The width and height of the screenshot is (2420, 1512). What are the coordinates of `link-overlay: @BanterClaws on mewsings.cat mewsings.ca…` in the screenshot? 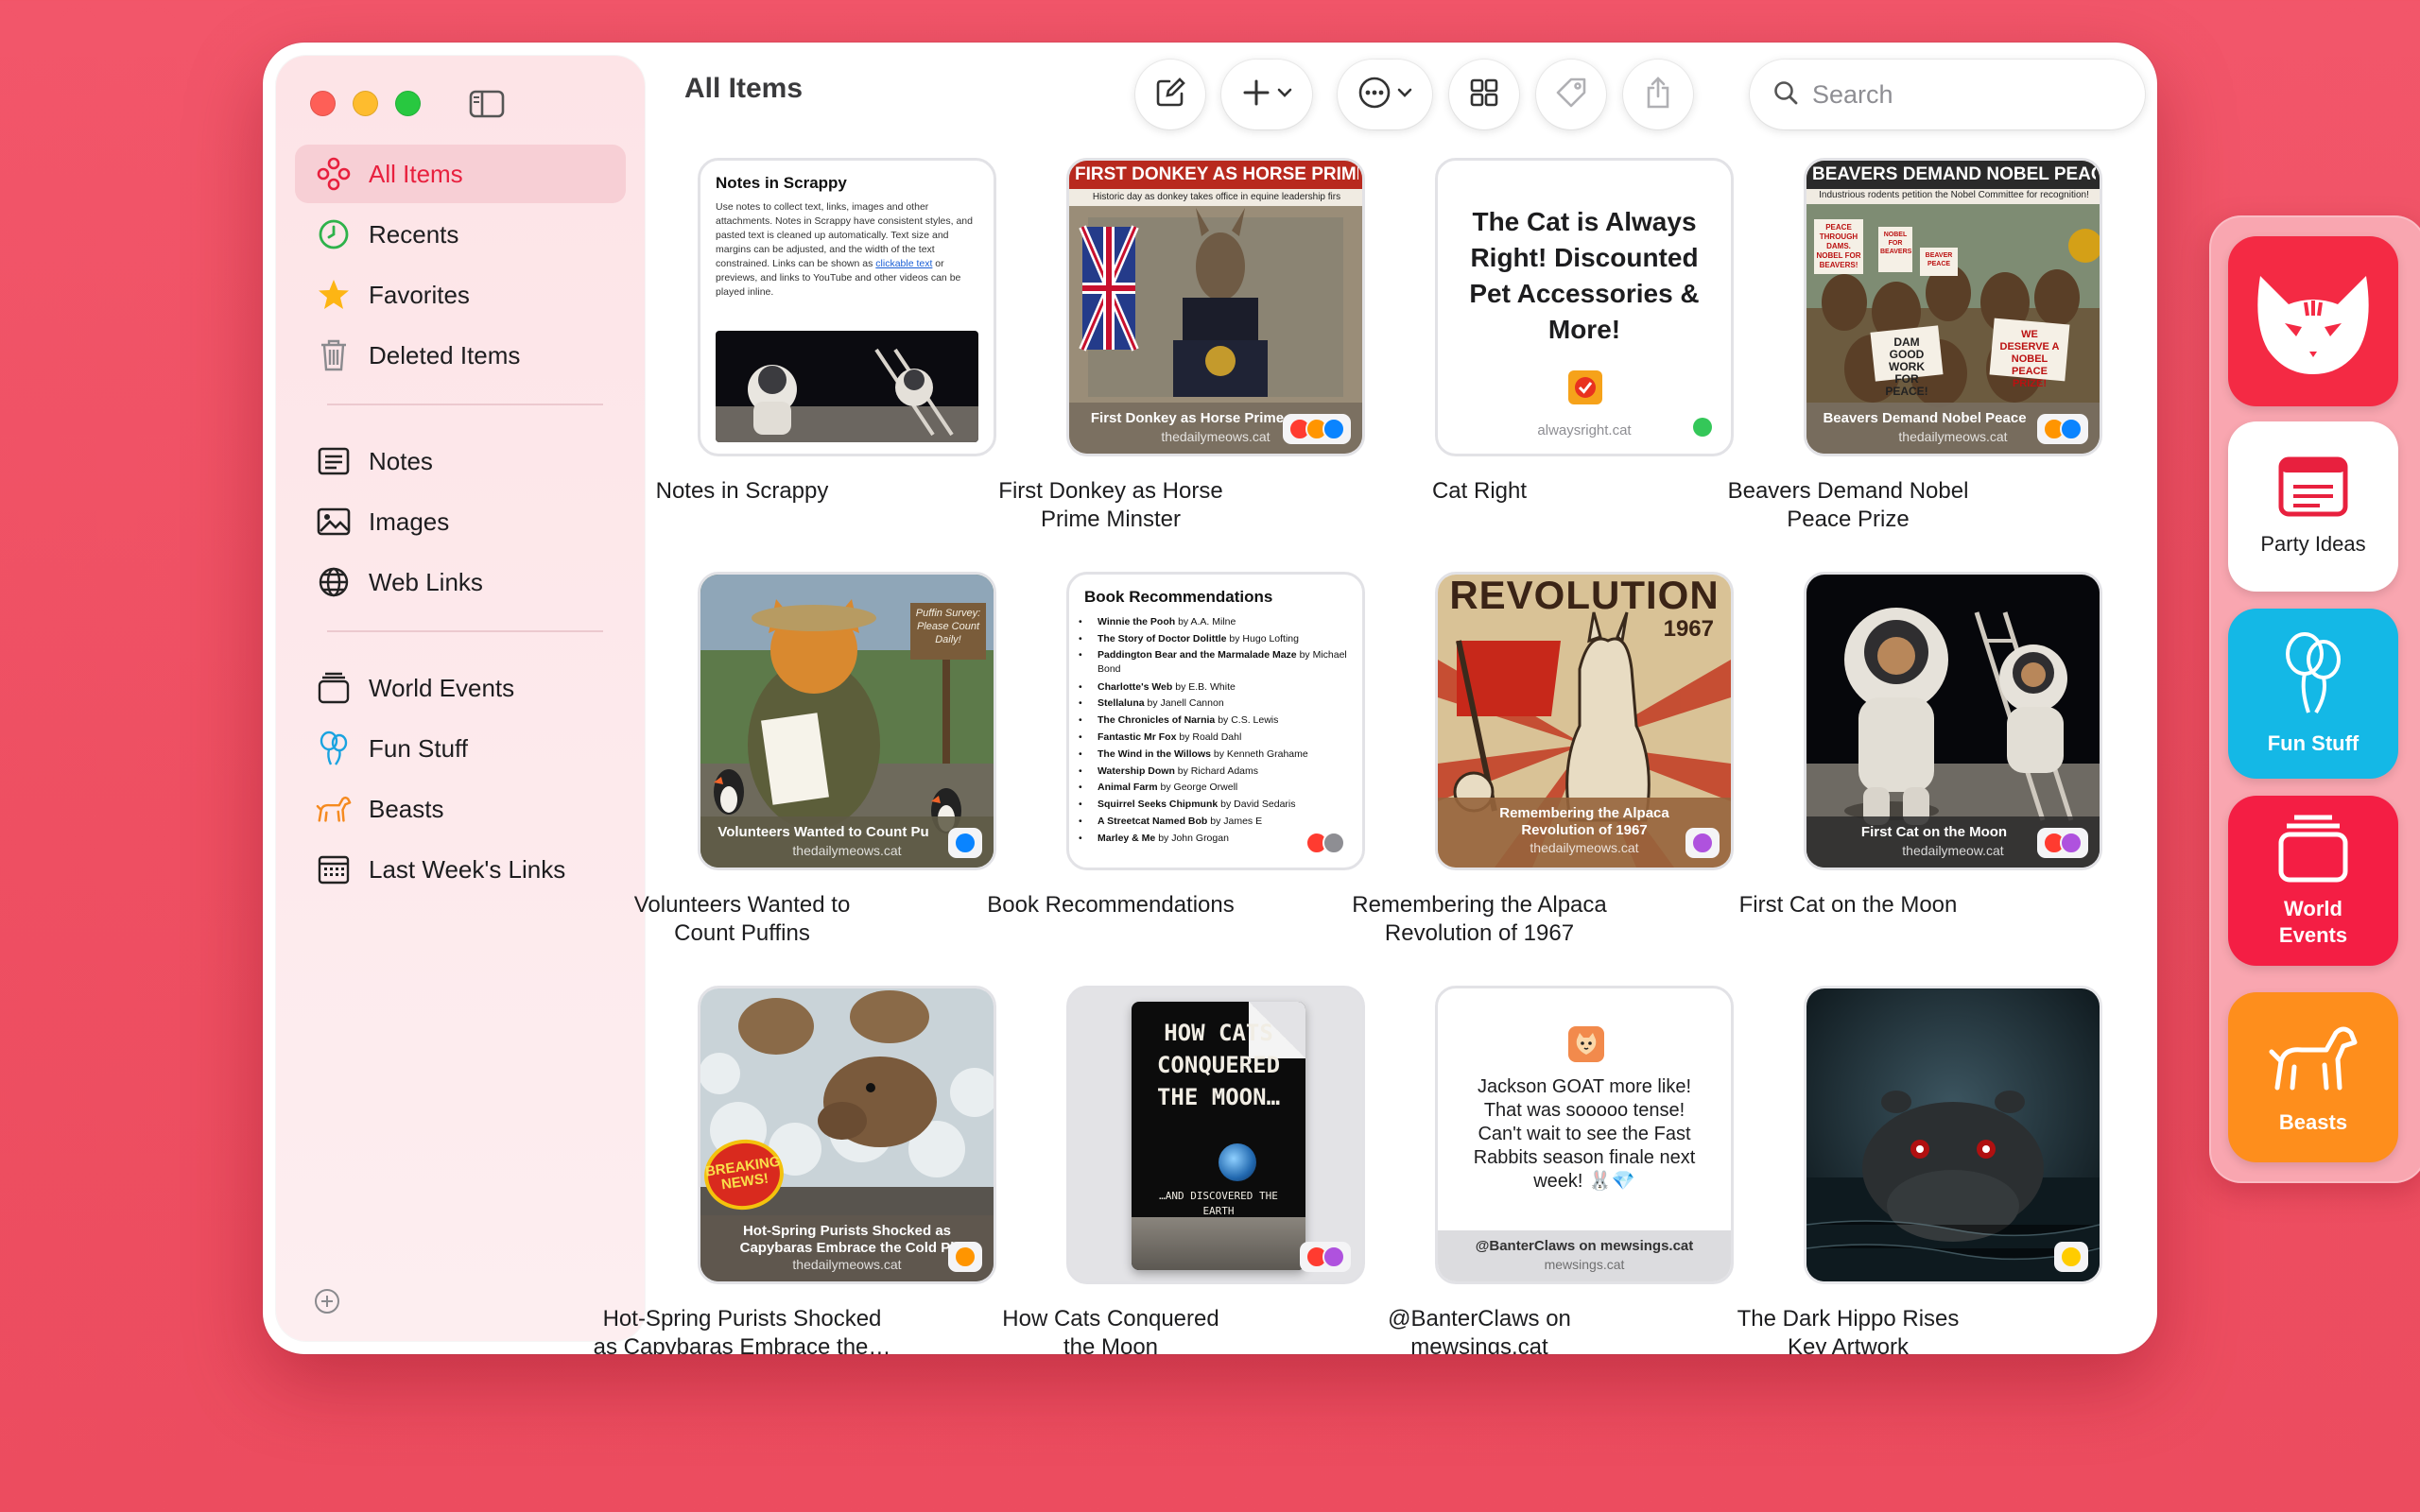 It's located at (1584, 1255).